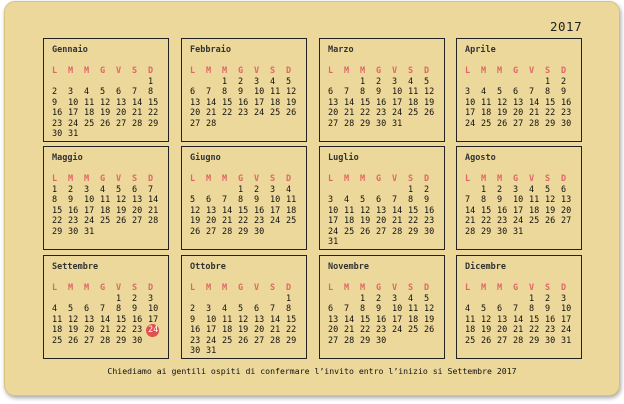 This screenshot has height=404, width=624. Describe the element at coordinates (429, 231) in the screenshot. I see `day-cell: 30` at that location.